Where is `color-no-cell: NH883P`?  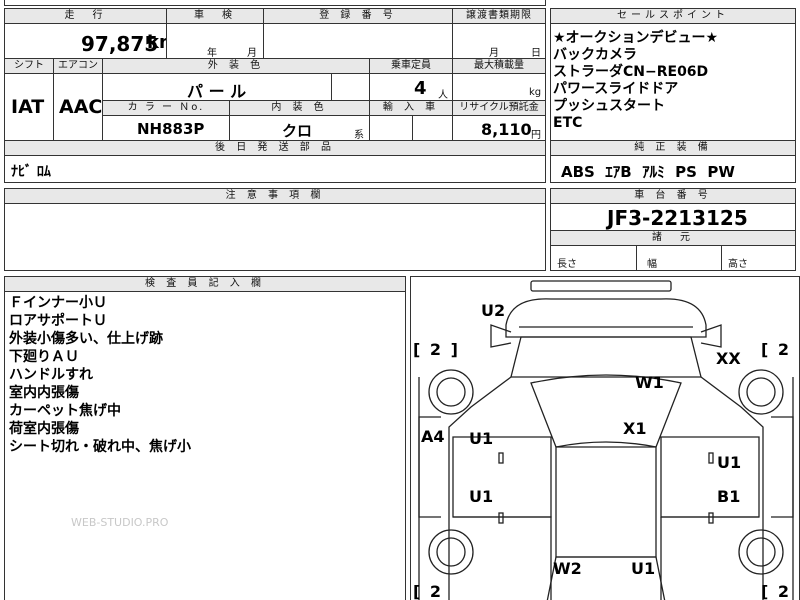 color-no-cell: NH883P is located at coordinates (166, 128).